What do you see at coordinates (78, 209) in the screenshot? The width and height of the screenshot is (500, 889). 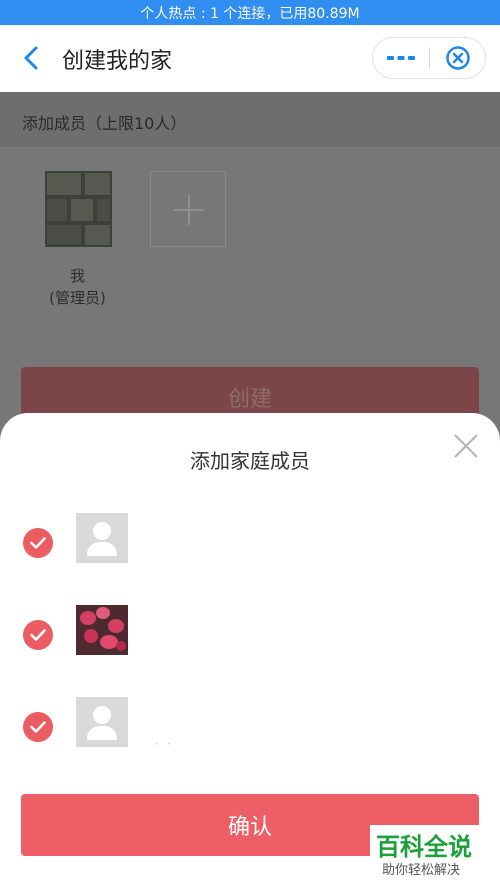 I see `my-avatar` at bounding box center [78, 209].